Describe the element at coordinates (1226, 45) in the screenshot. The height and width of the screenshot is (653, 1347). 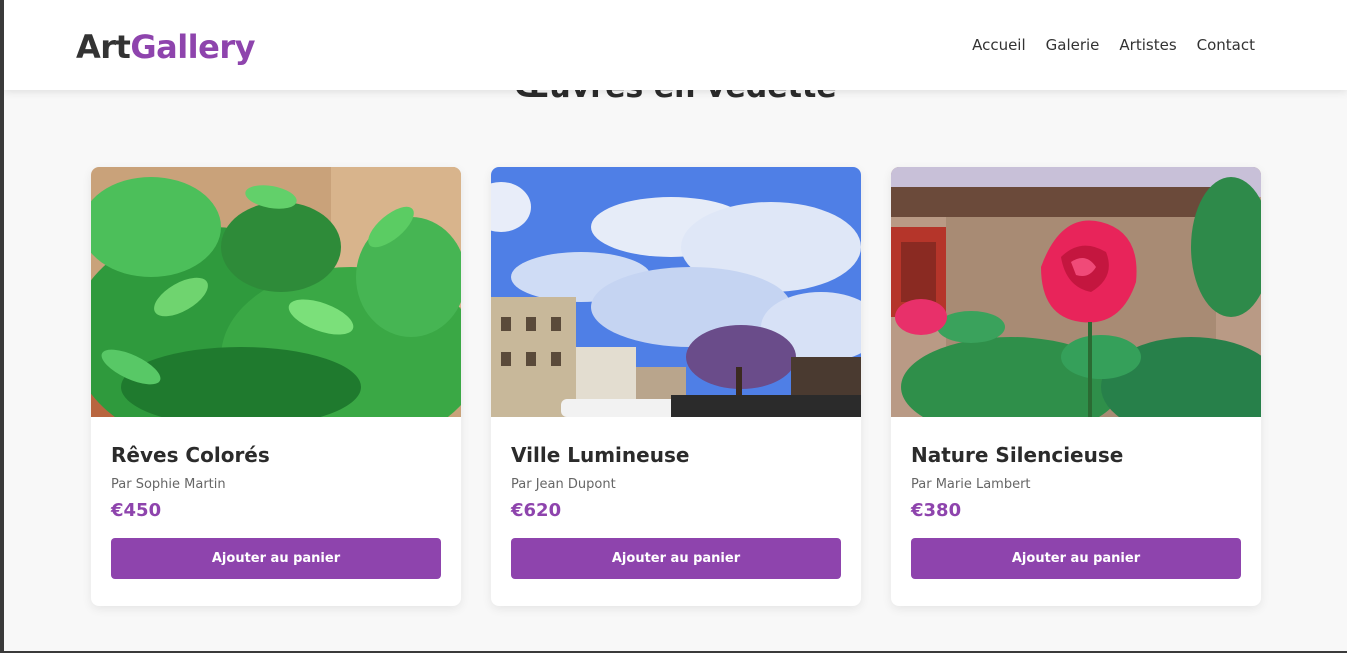
I see `nav-link-contact: Contact` at that location.